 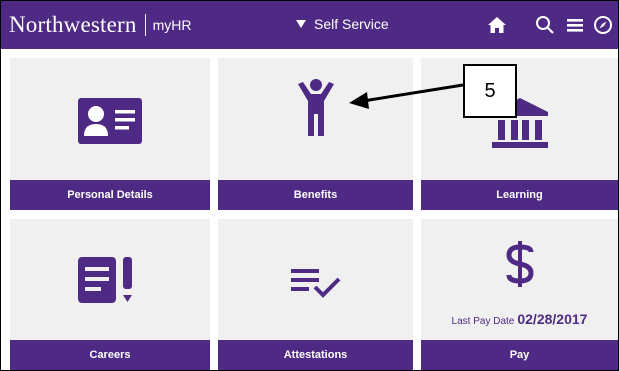 What do you see at coordinates (575, 25) in the screenshot?
I see `menu-icon` at bounding box center [575, 25].